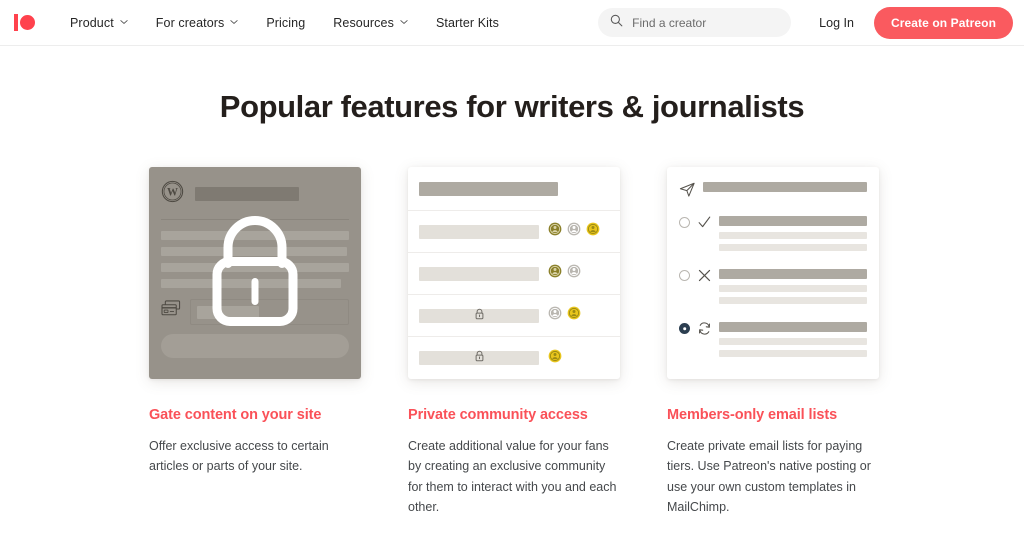 This screenshot has height=538, width=1024. Describe the element at coordinates (836, 23) in the screenshot. I see `login-link: Log In` at that location.